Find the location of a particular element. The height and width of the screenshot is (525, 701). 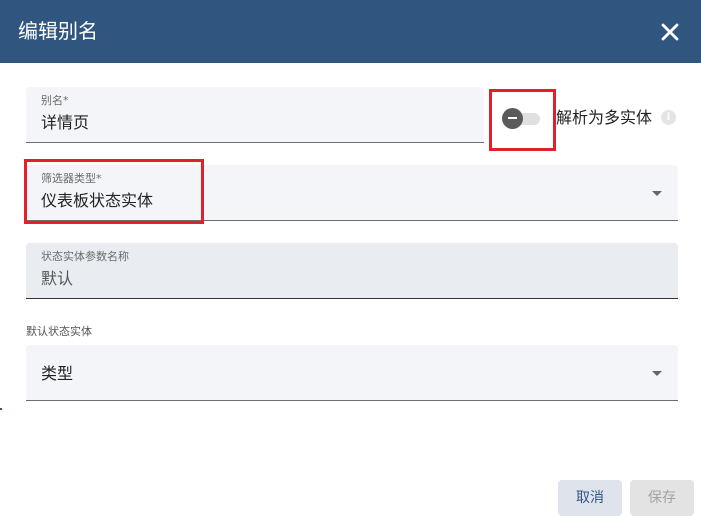

toggle-off-icon is located at coordinates (512, 118).